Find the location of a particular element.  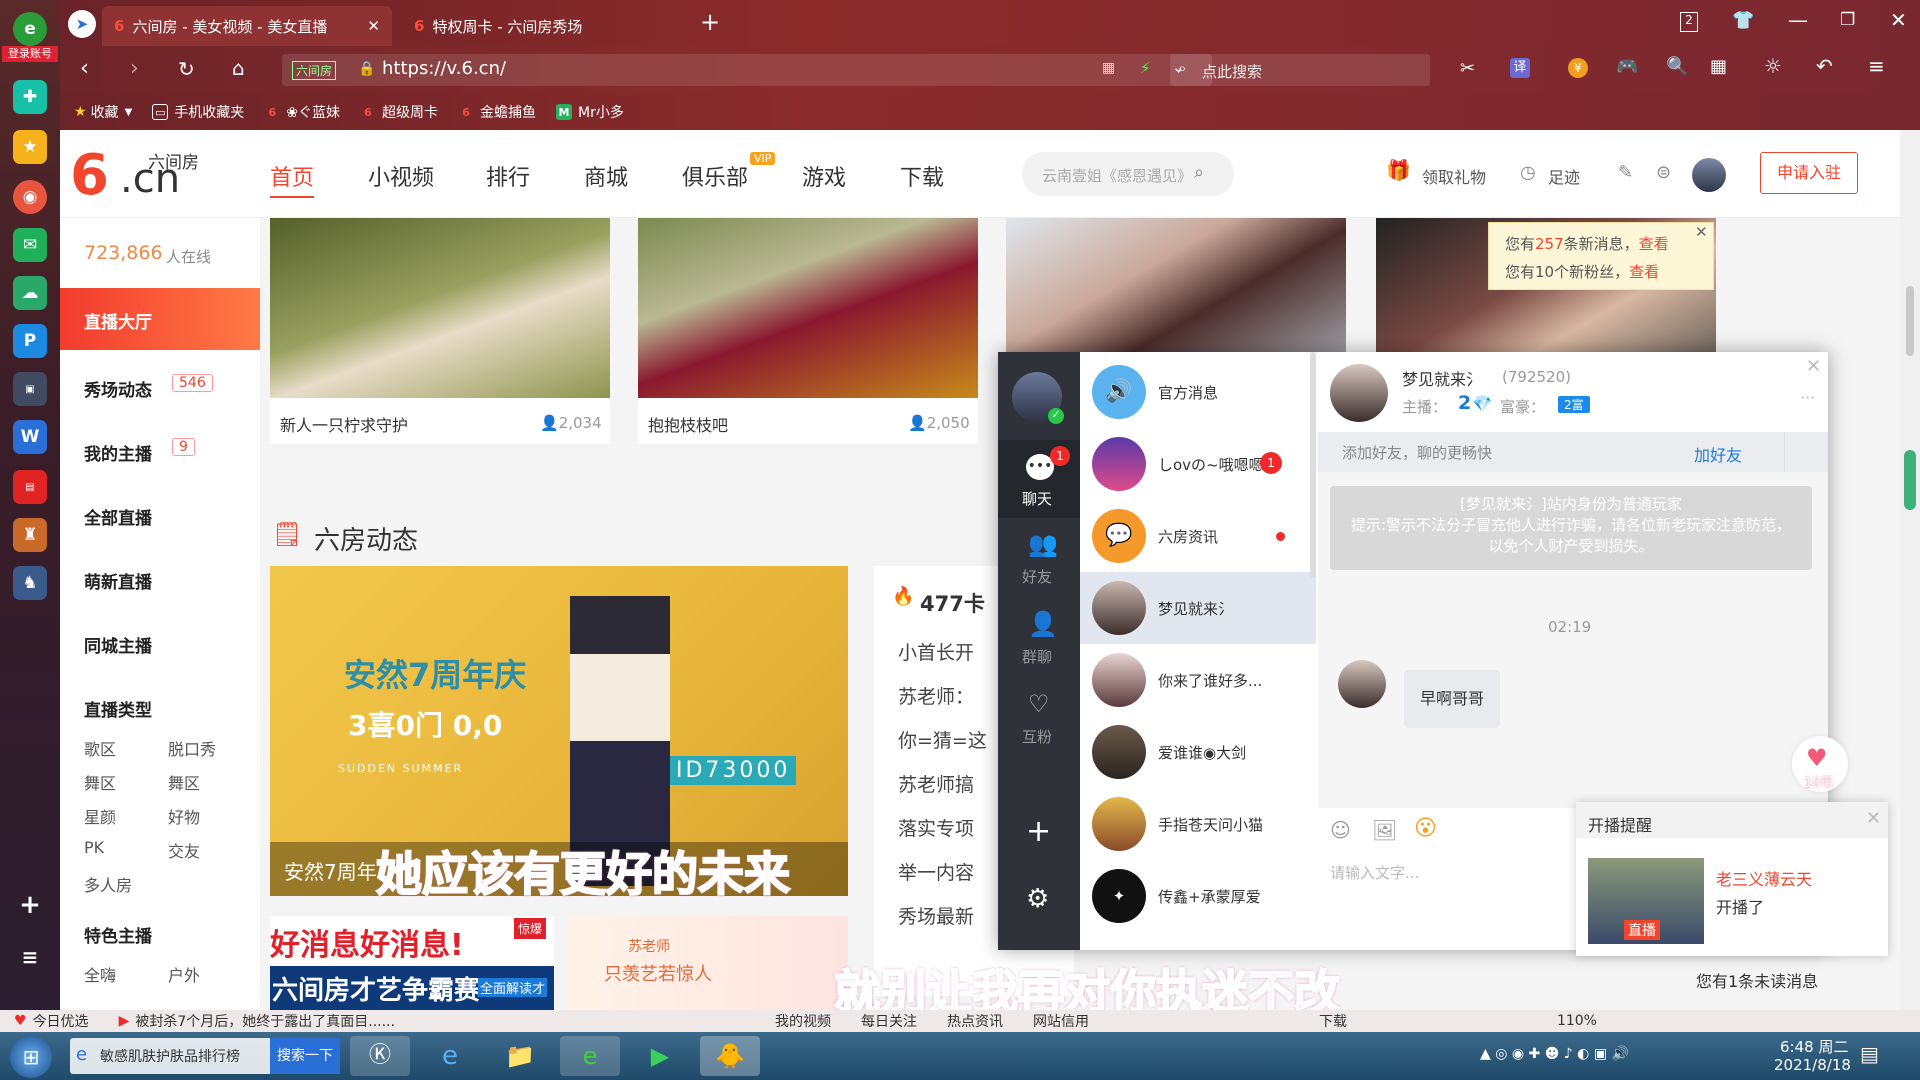

type-link: 脱口秀 is located at coordinates (192, 748).